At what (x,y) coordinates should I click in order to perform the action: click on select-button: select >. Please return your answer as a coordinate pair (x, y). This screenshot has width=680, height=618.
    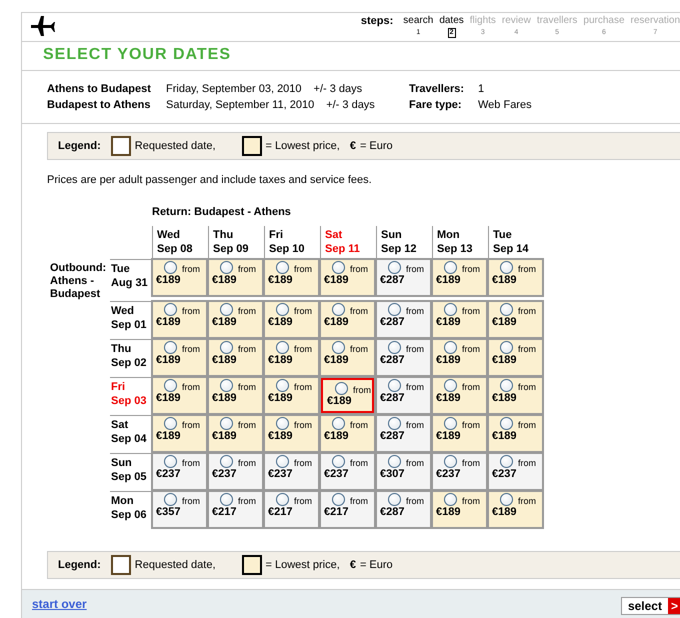
    Looking at the image, I should click on (650, 605).